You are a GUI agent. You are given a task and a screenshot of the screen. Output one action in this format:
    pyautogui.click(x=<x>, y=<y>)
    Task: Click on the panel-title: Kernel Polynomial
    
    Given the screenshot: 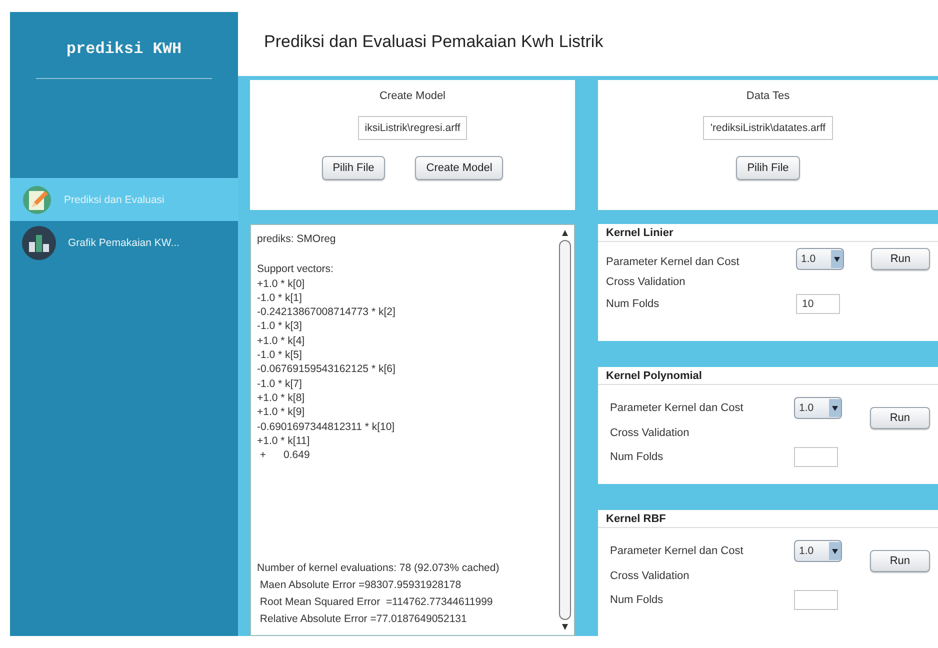 What is the action you would take?
    pyautogui.click(x=768, y=376)
    